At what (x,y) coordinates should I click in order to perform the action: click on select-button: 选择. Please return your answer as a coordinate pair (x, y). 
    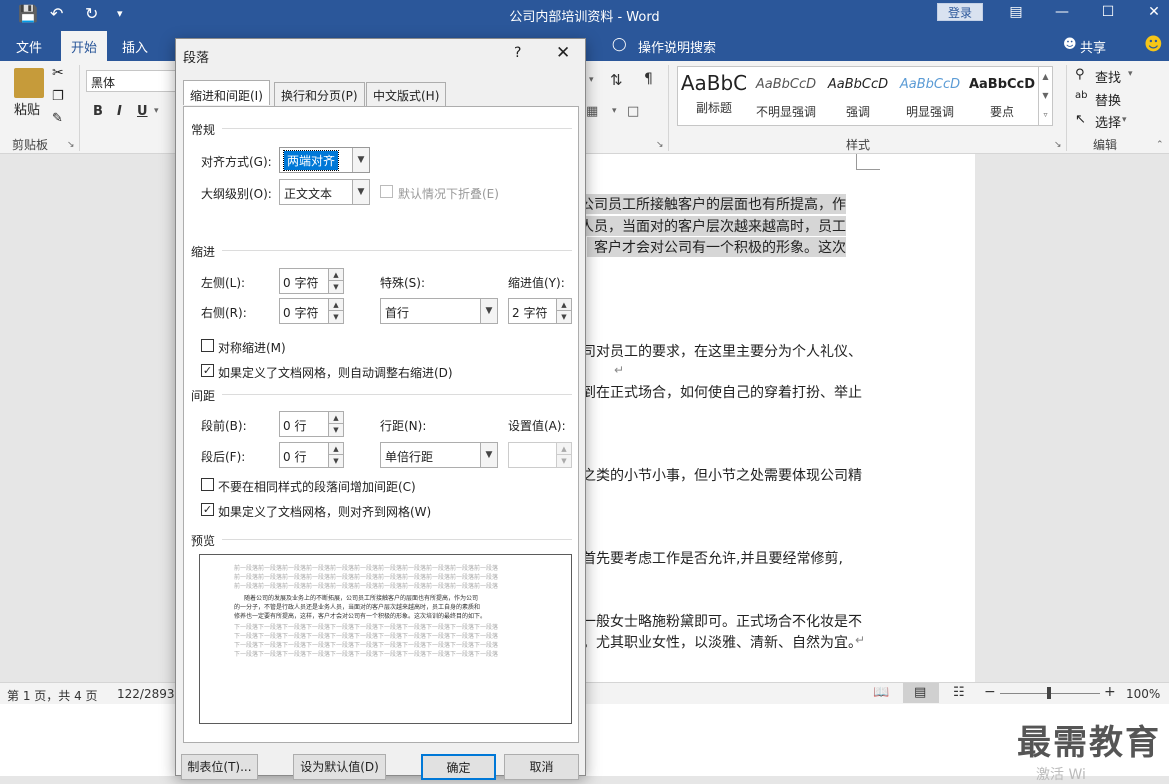
    Looking at the image, I should click on (1108, 121).